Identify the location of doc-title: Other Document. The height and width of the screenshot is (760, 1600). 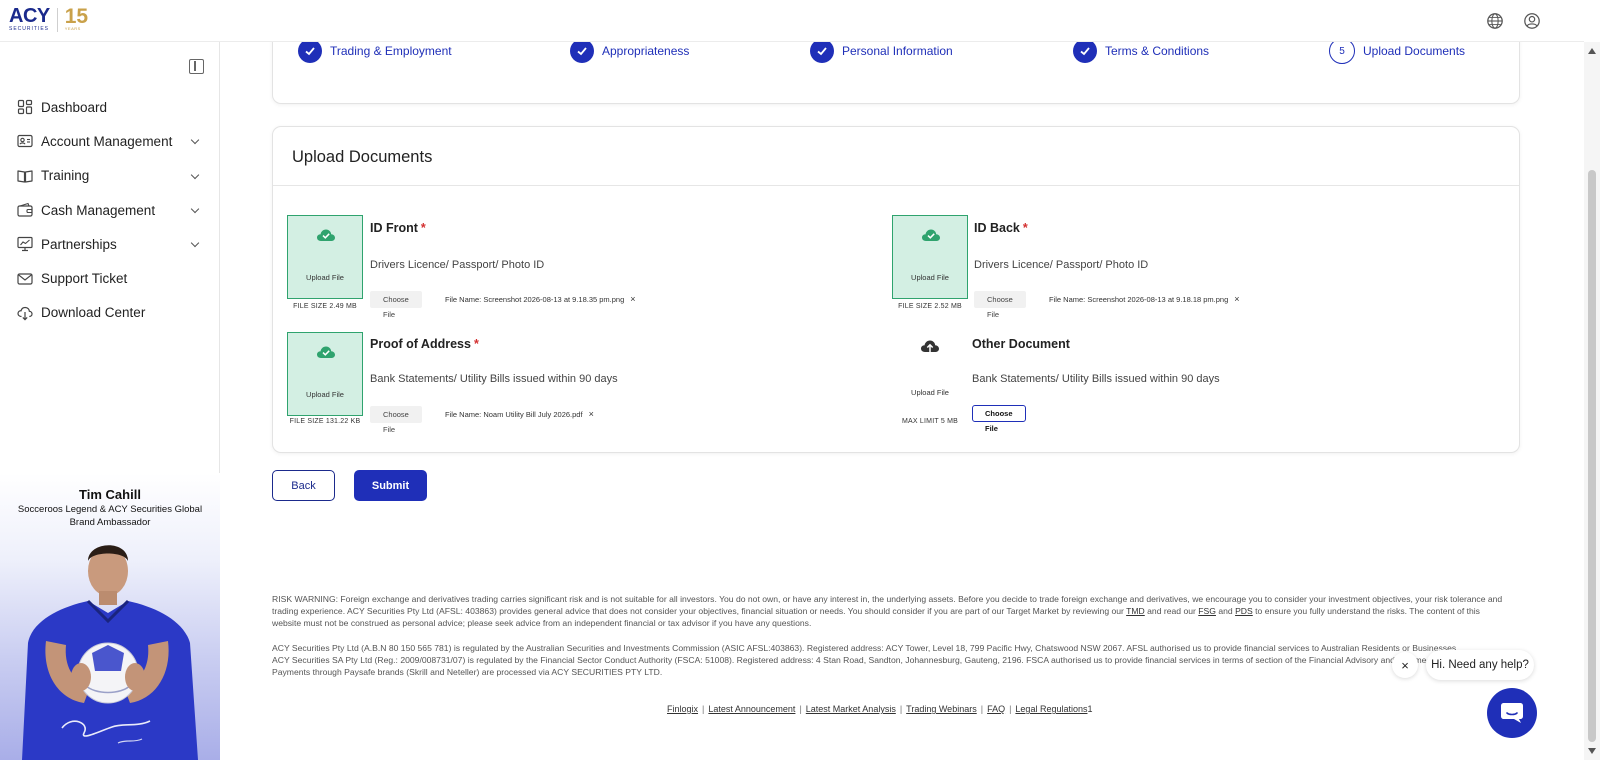
(1021, 344).